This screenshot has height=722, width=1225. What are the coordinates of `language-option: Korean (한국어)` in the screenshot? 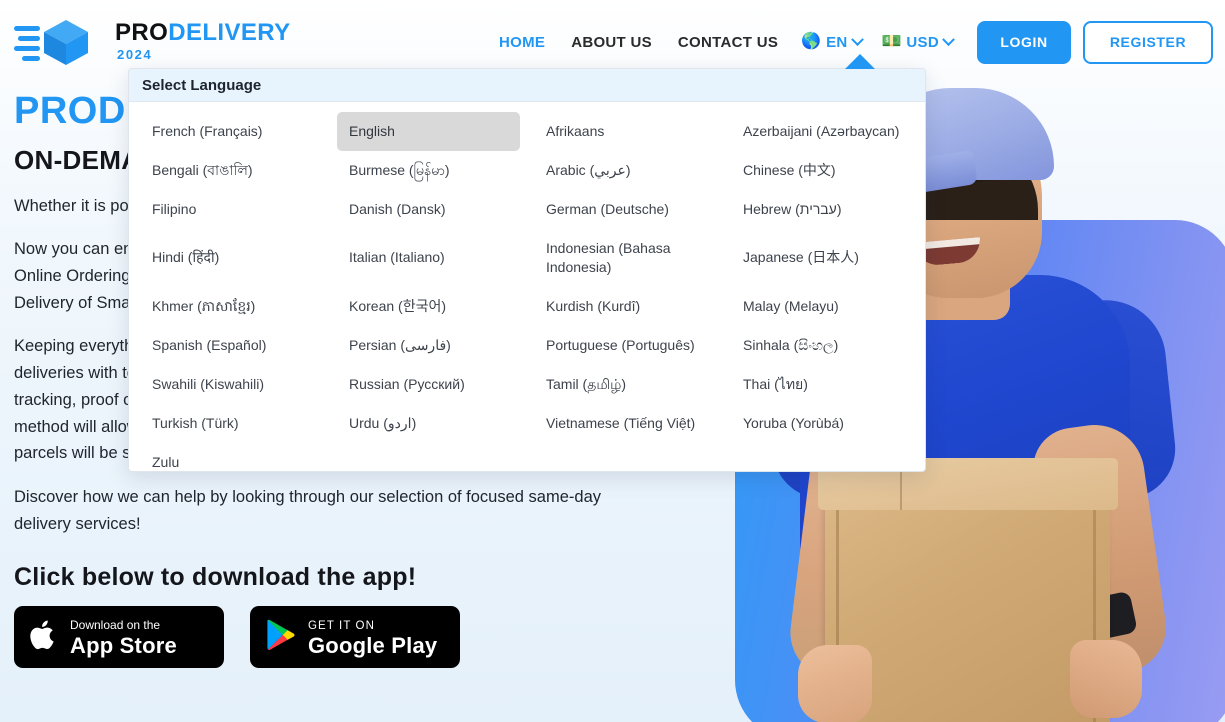 It's located at (428, 306).